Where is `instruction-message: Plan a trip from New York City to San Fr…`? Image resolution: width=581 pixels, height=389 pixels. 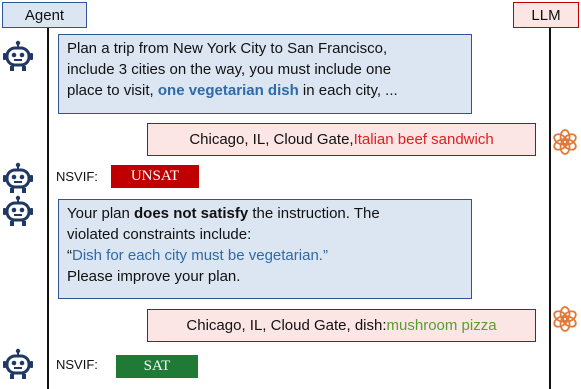 instruction-message: Plan a trip from New York City to San Fr… is located at coordinates (265, 74).